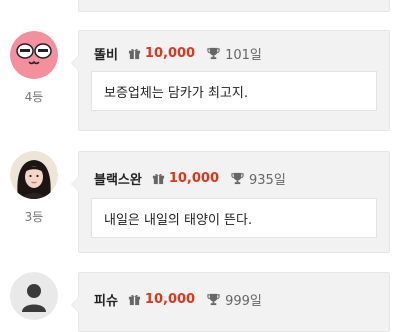  I want to click on days: 101일, so click(234, 53).